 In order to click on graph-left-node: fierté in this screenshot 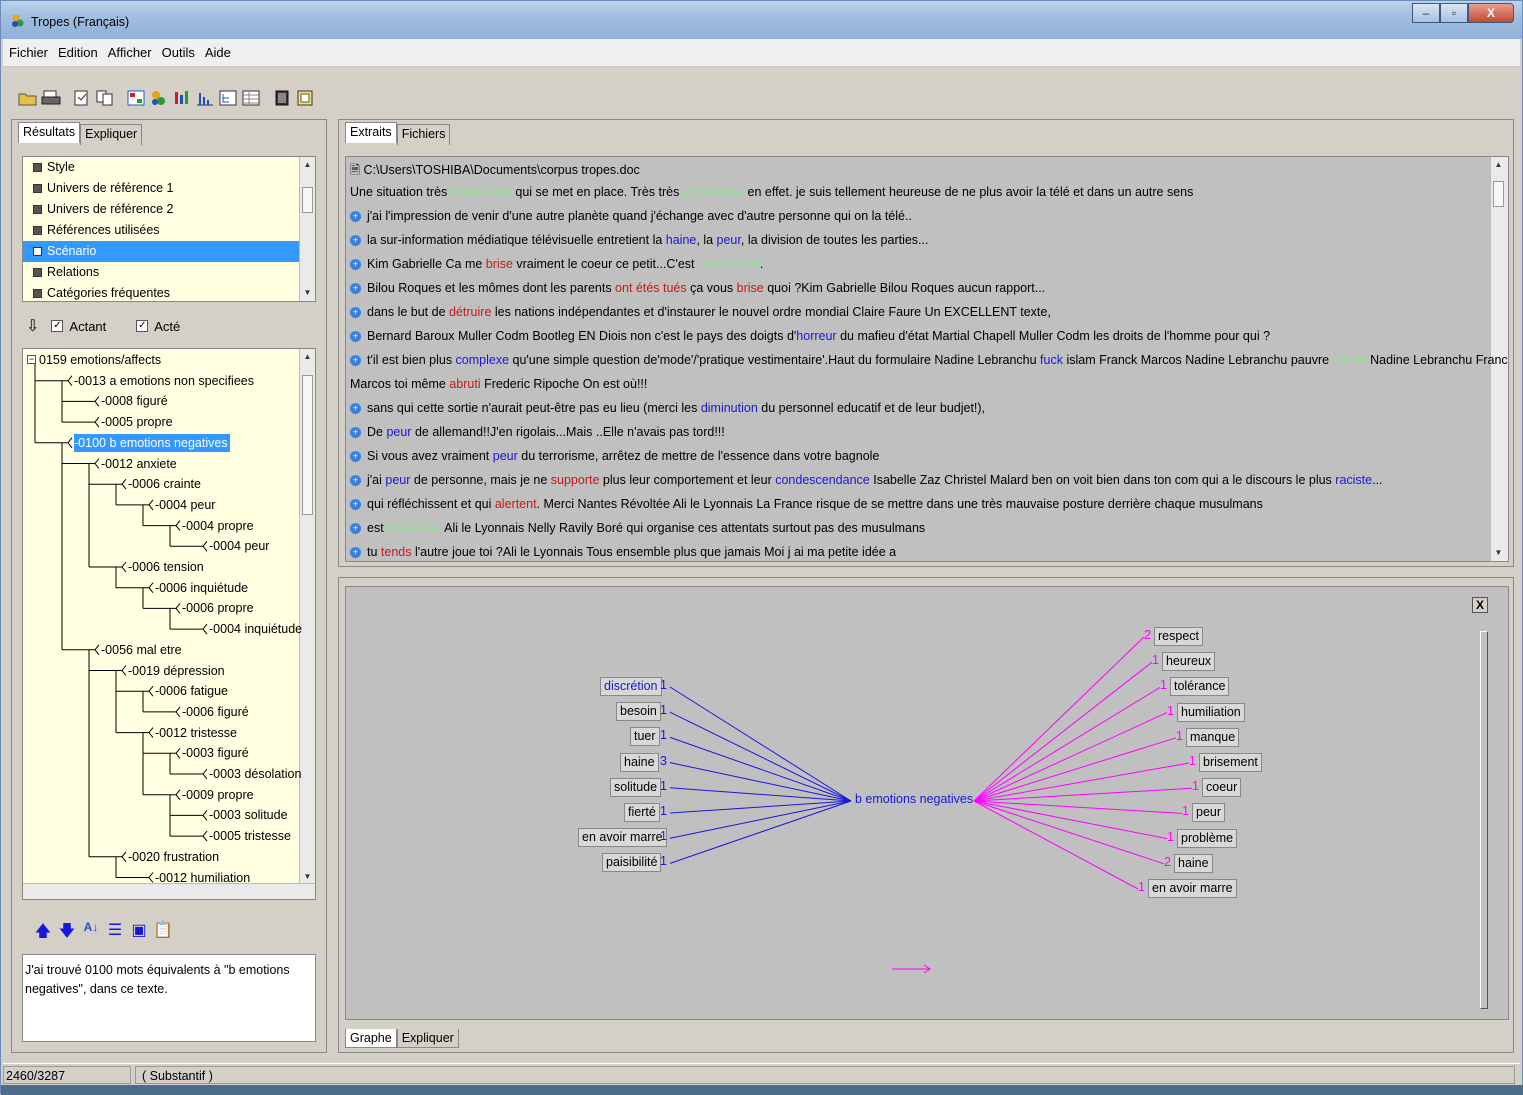, I will do `click(642, 812)`.